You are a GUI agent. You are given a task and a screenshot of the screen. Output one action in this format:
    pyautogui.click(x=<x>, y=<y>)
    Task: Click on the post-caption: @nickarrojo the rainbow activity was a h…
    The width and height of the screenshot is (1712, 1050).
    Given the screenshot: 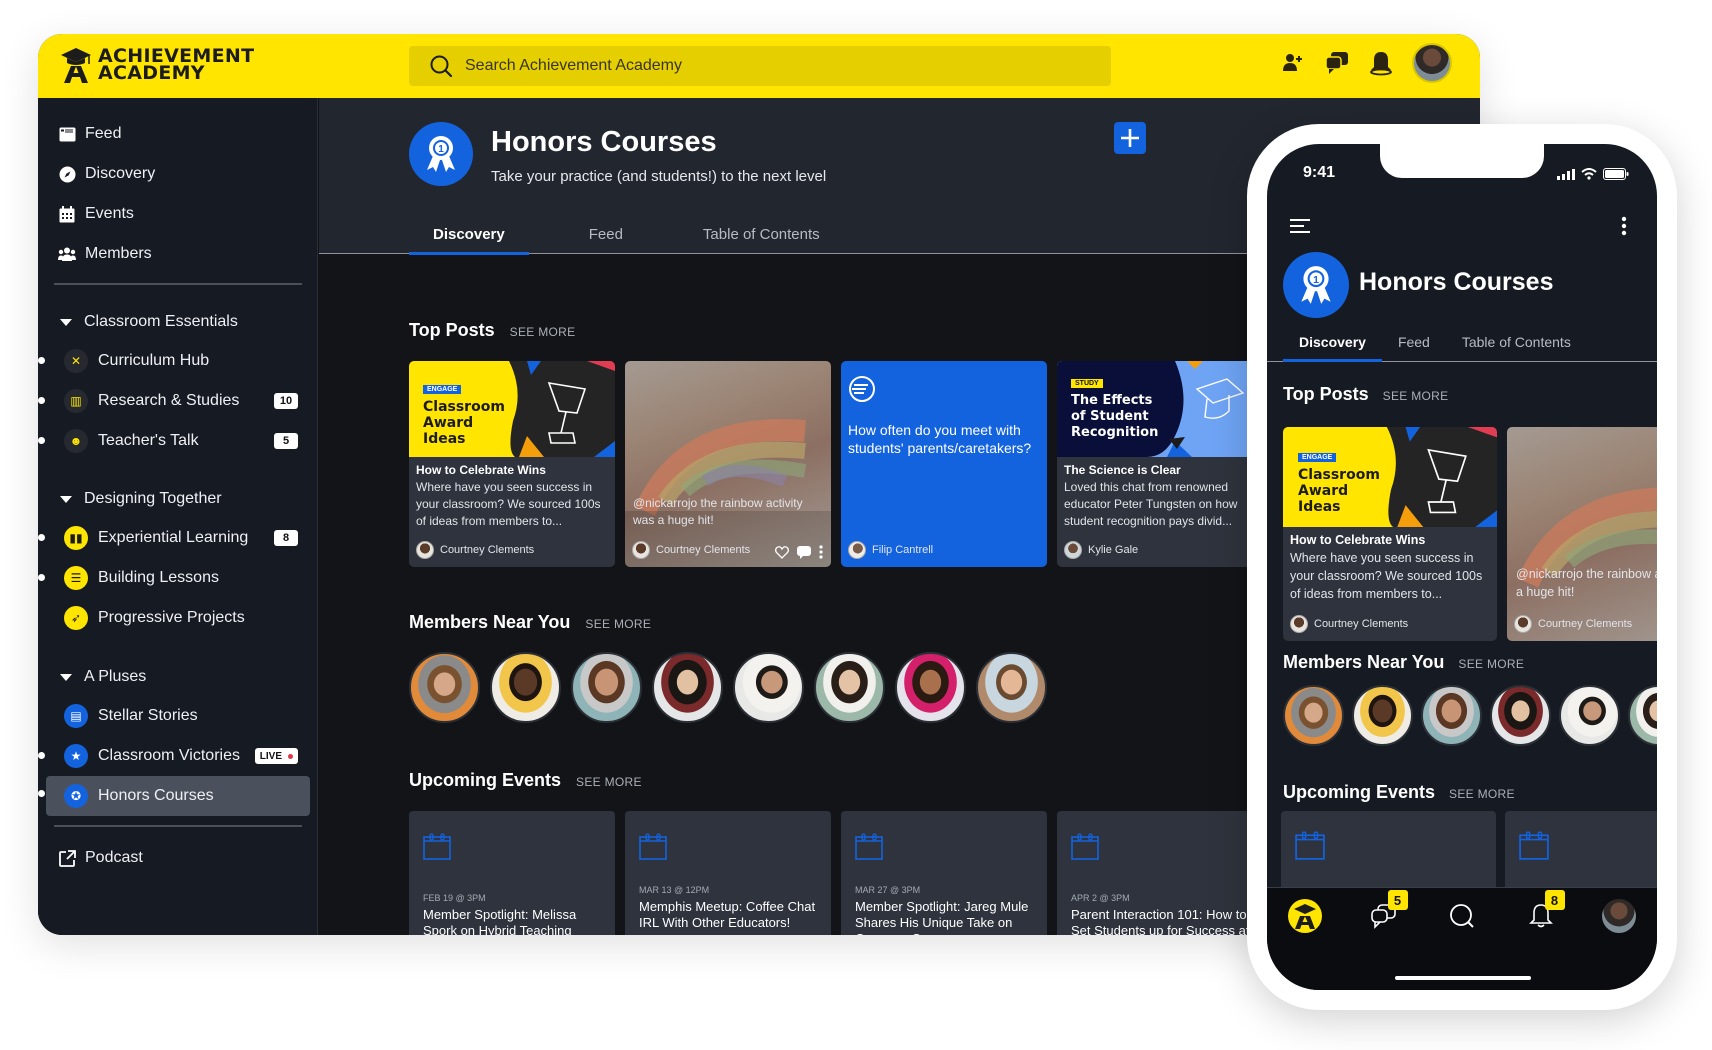 What is the action you would take?
    pyautogui.click(x=718, y=511)
    